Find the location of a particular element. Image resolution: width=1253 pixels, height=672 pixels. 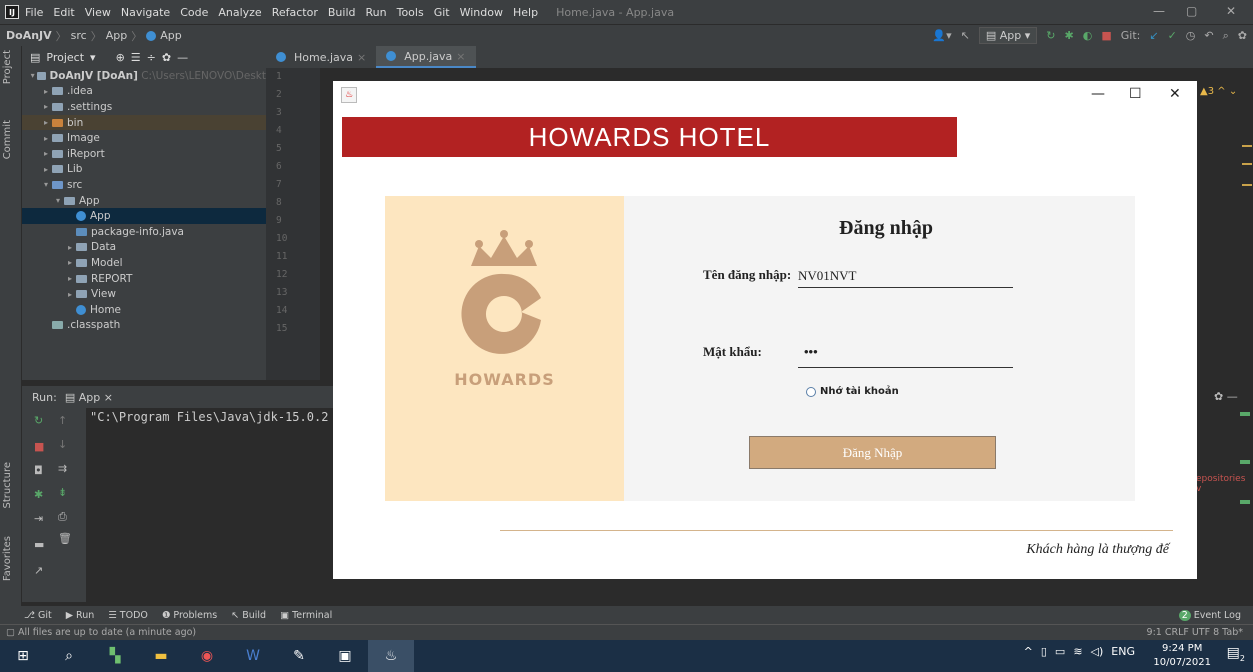

project-side-tab: Project is located at coordinates (7, 67).